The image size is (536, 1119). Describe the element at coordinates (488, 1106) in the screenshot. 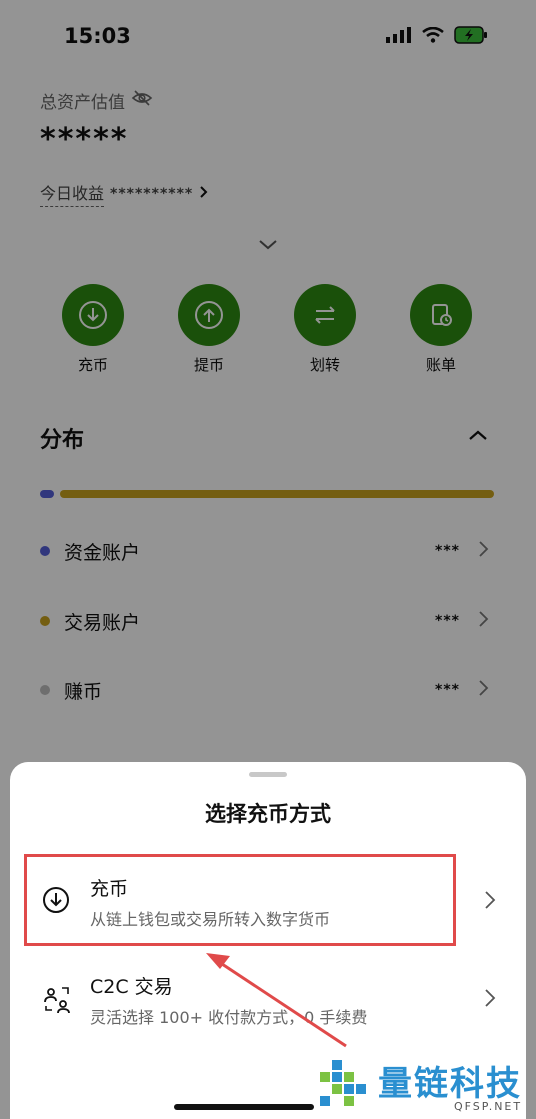

I see `watermark-subtext: QFSP.NET` at that location.